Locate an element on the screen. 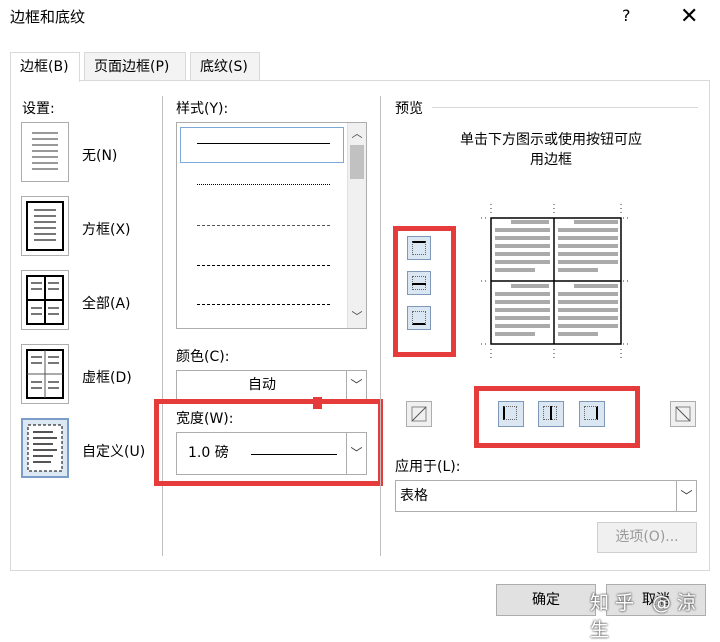 This screenshot has height=642, width=720. style-label: 样式(Y): is located at coordinates (202, 109).